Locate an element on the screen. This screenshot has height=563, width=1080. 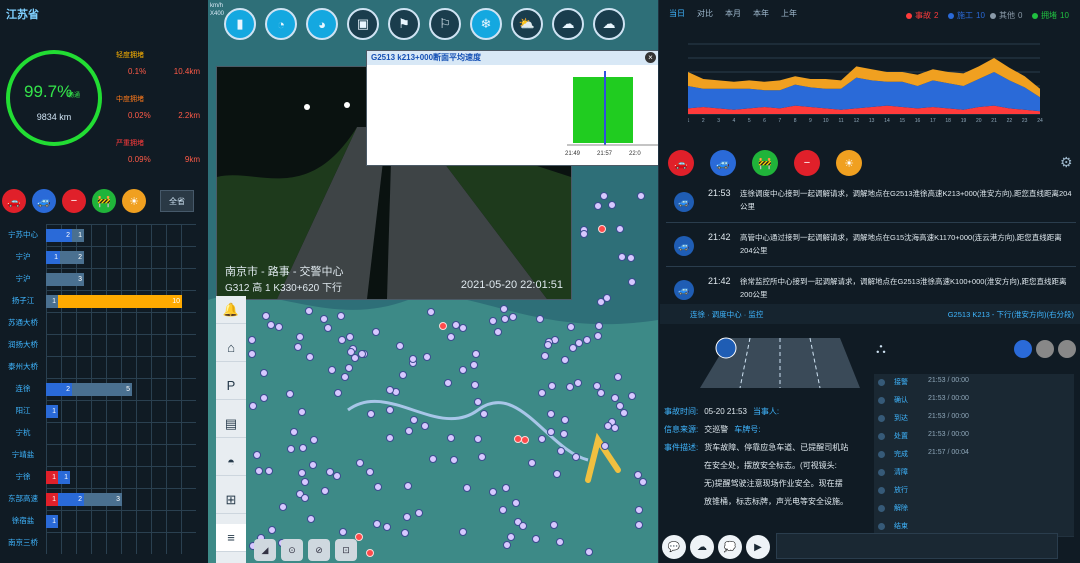
traffic-light-icon: ▮ is located at coordinates (240, 24).